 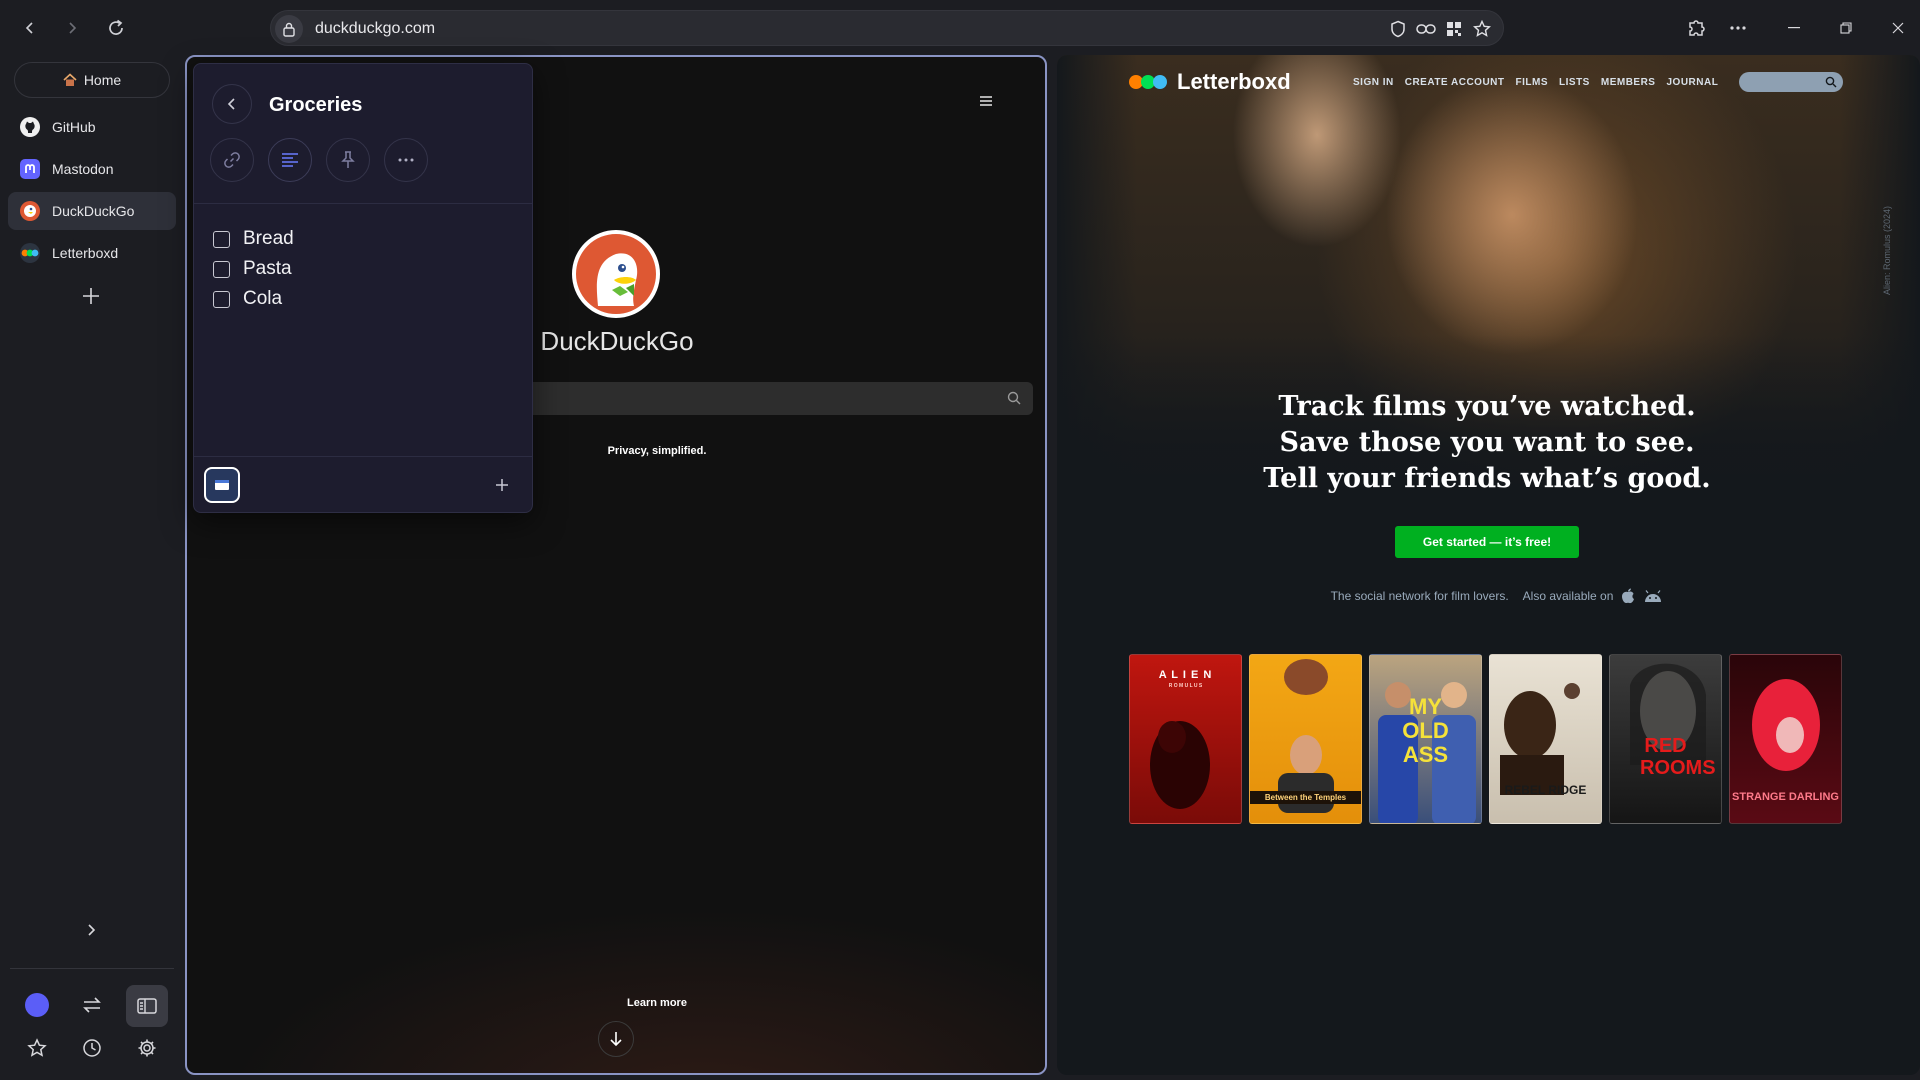 I want to click on reload-button, so click(x=116, y=28).